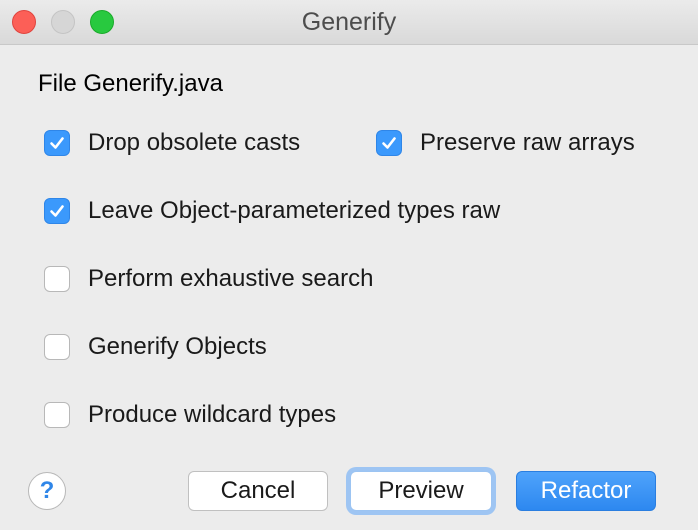 The image size is (698, 530). I want to click on window-title: Generify, so click(349, 22).